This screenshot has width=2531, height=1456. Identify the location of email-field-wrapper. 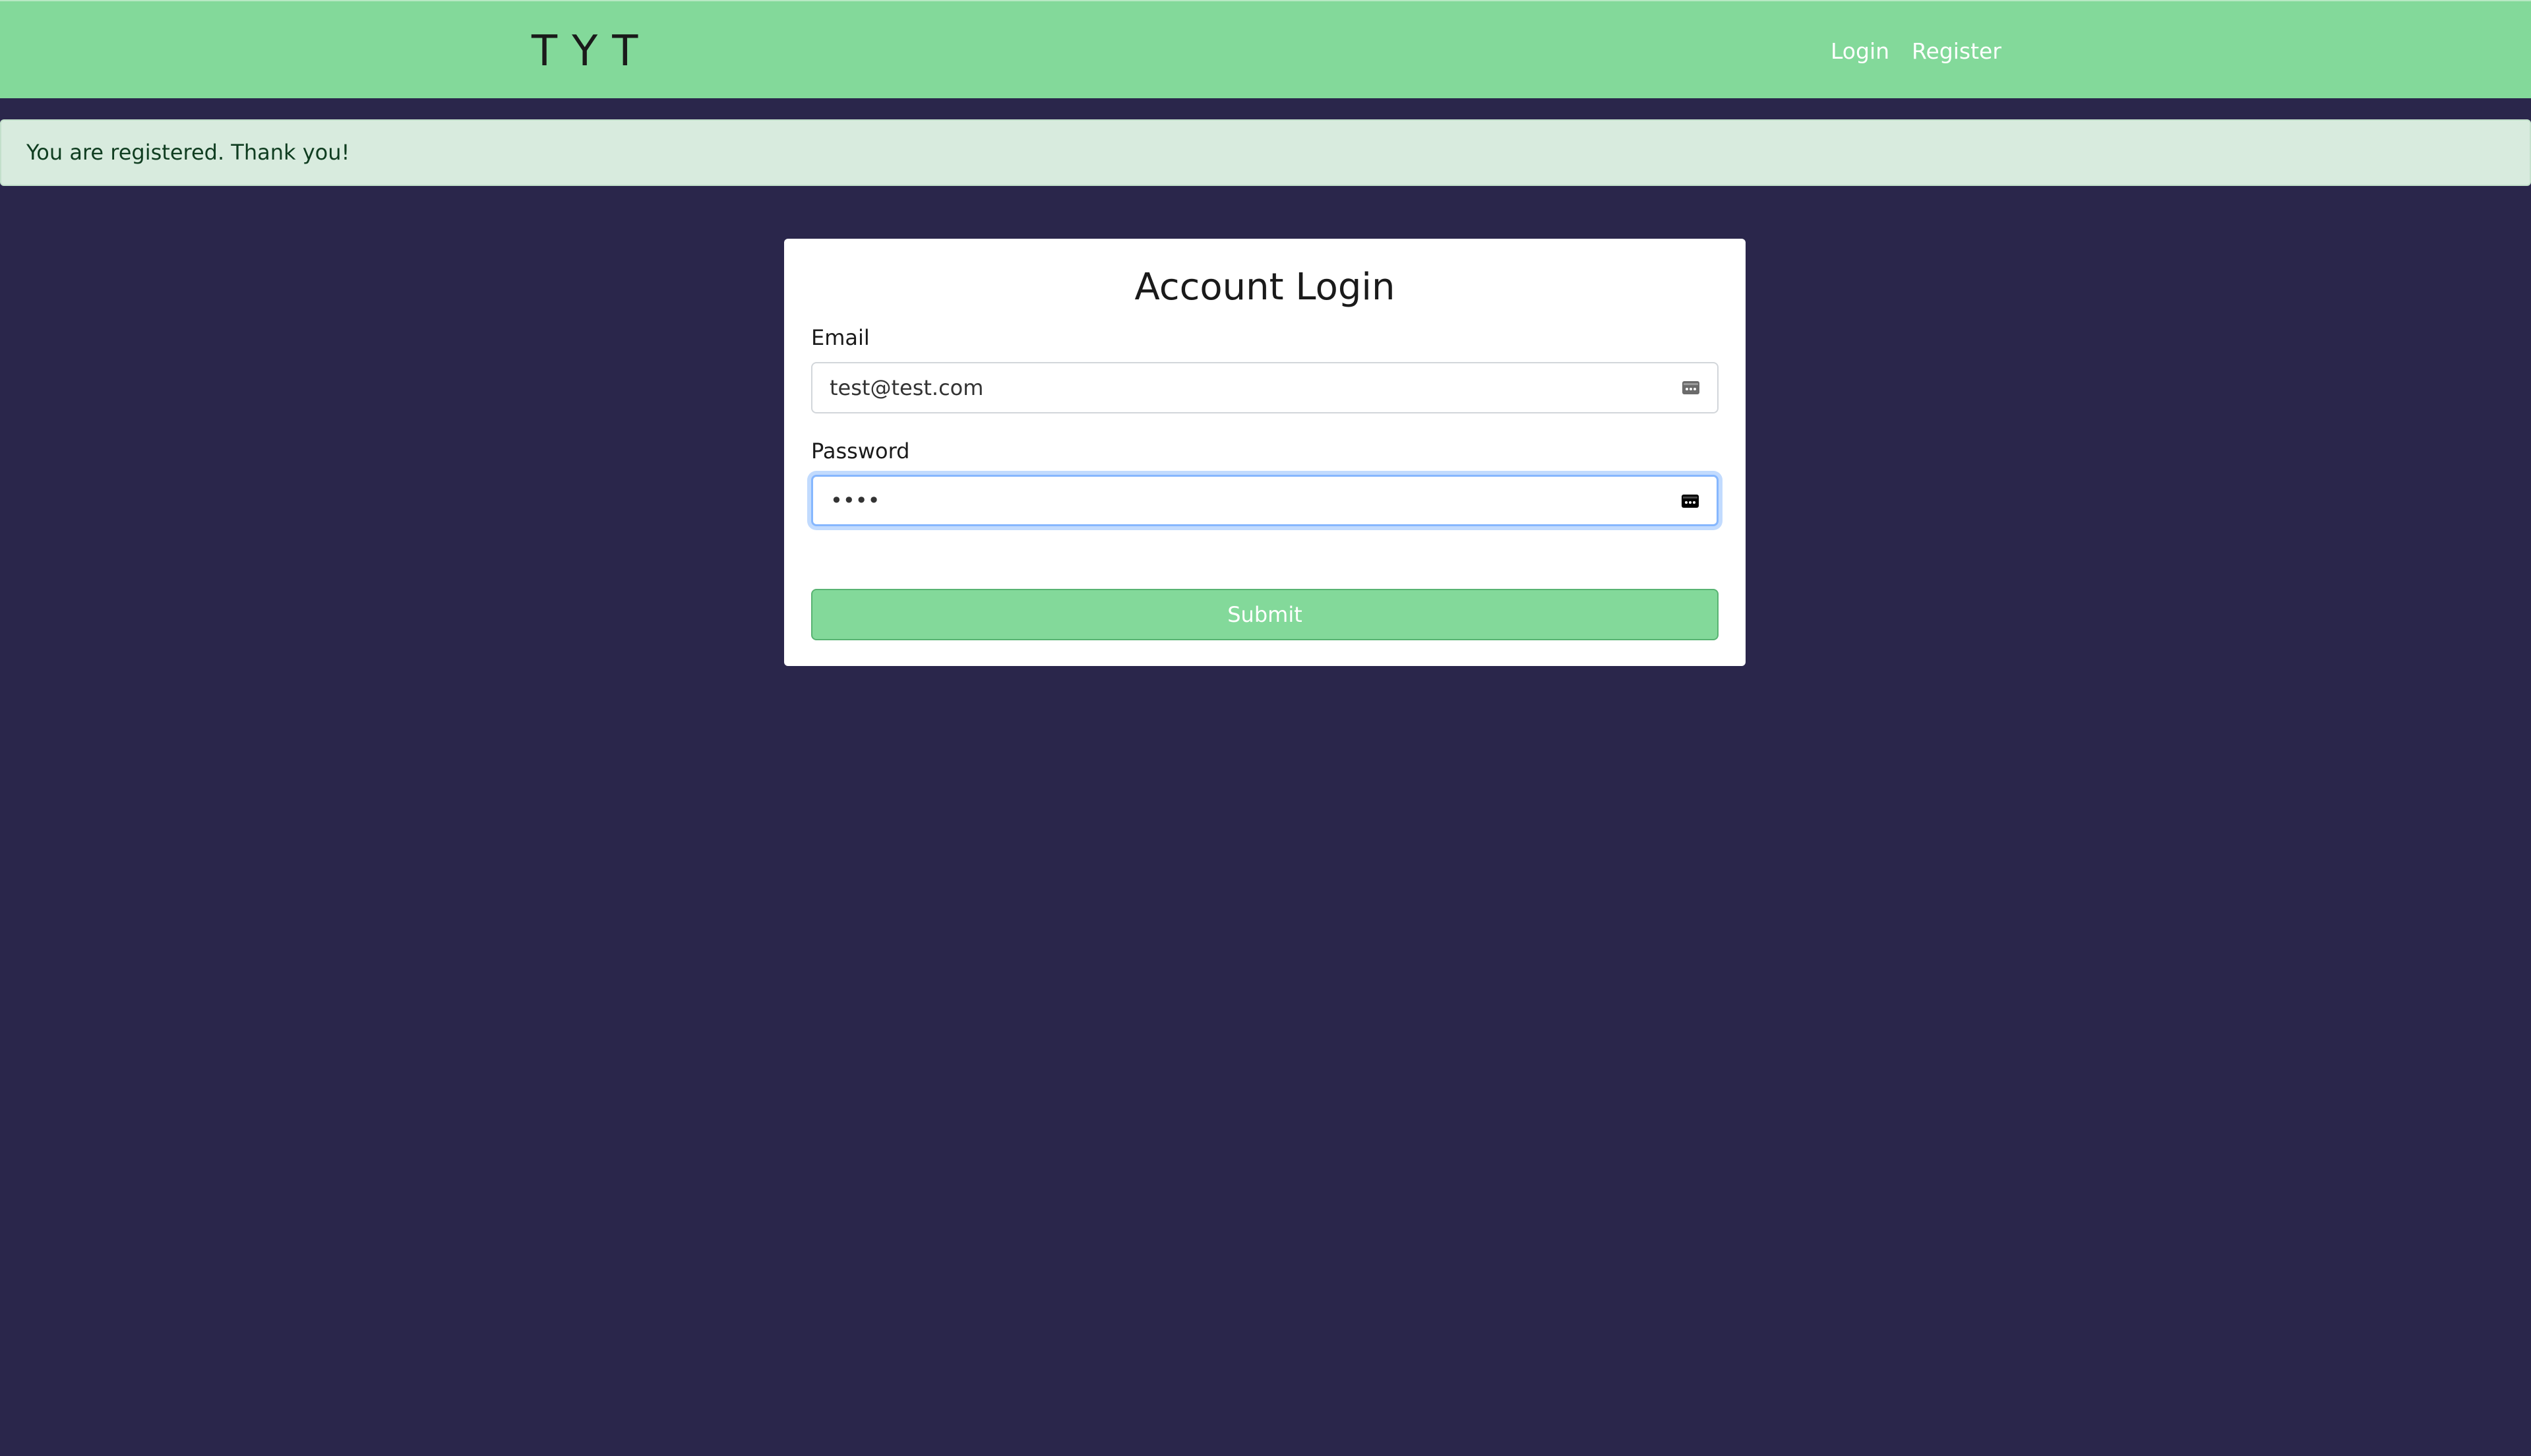
(1265, 387).